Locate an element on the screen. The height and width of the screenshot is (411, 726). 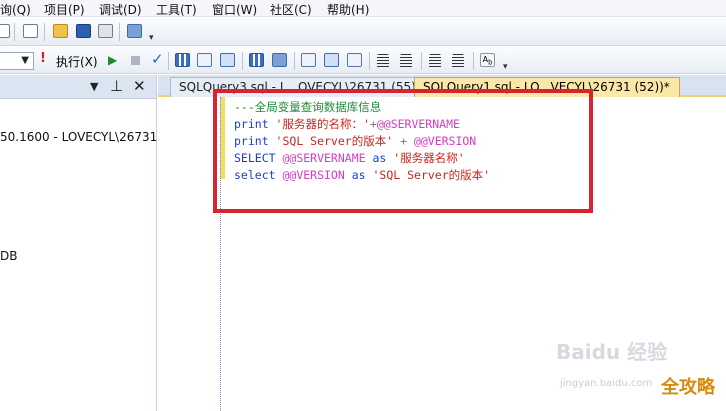
menu-community: 社区(C) is located at coordinates (291, 9).